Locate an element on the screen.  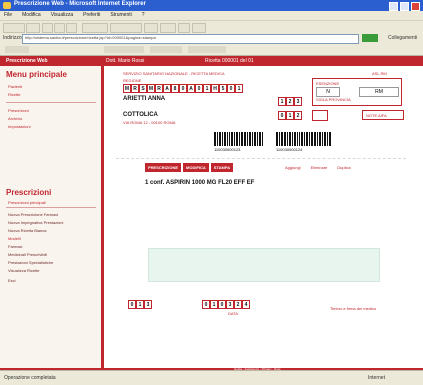
bottom-cell: 0 is located at coordinates (132, 304).